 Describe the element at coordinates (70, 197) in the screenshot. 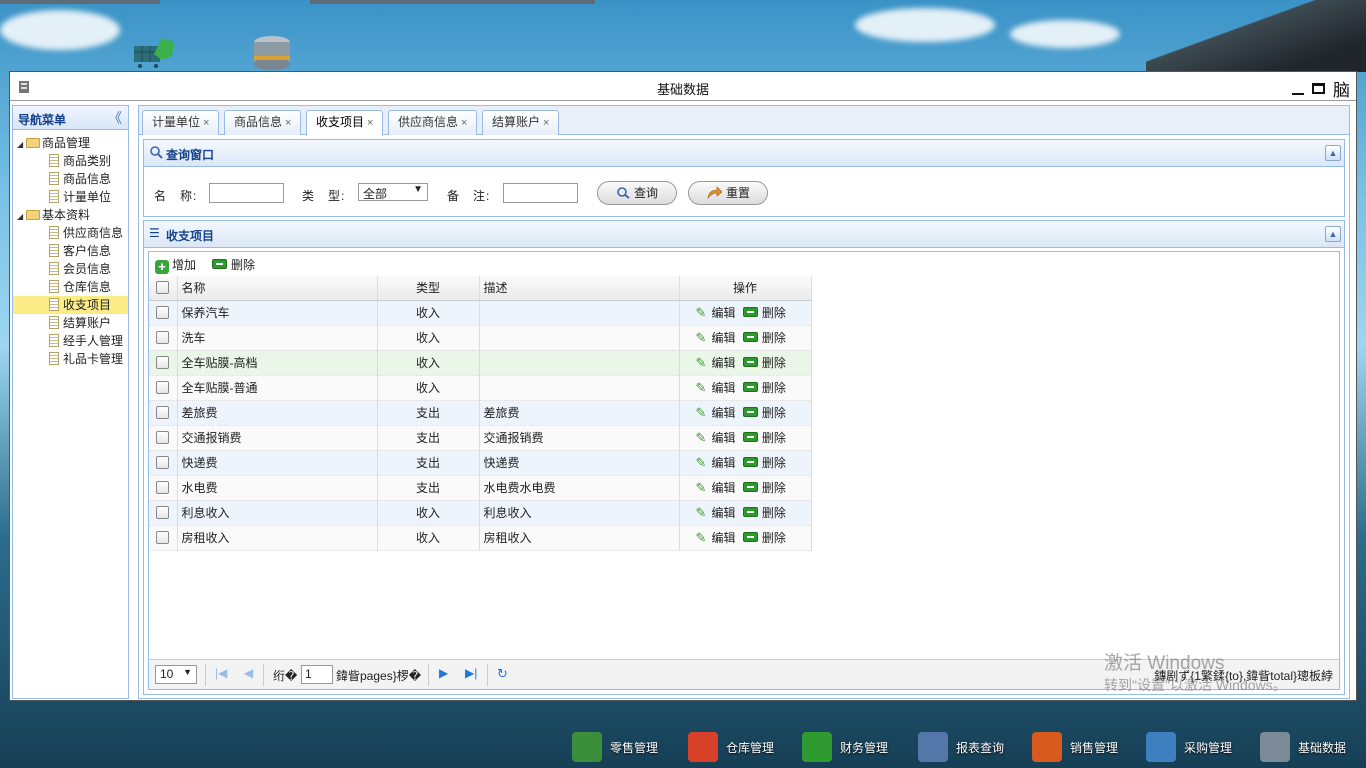

I see `tree-item-unit: 计量单位` at that location.